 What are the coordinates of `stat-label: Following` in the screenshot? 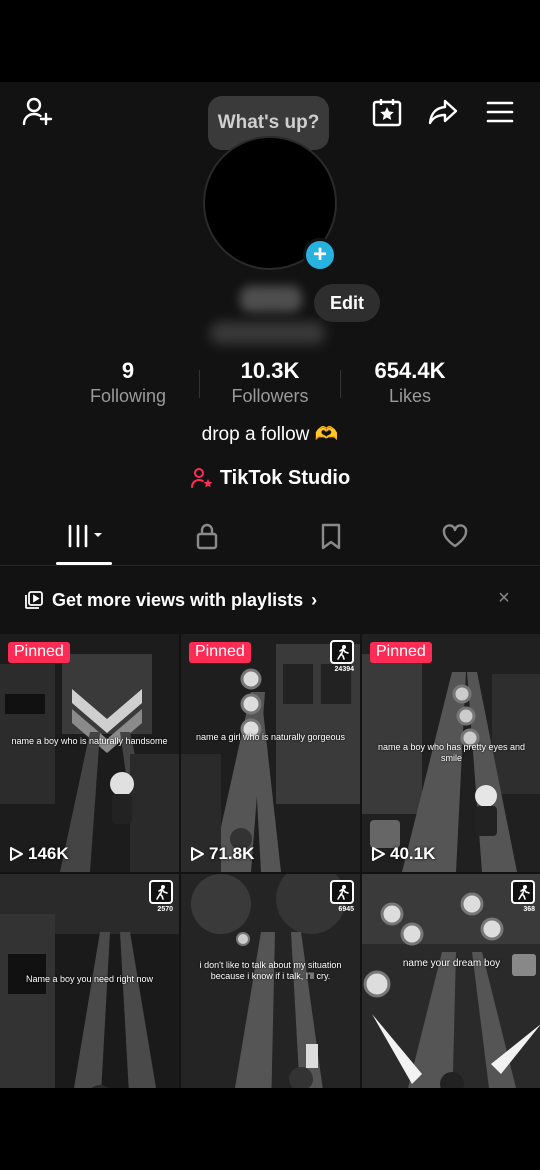 It's located at (128, 396).